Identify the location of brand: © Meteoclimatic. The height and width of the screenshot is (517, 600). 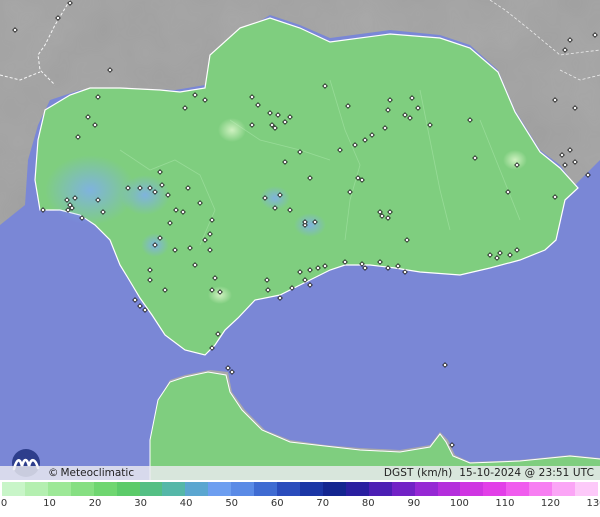
(91, 473).